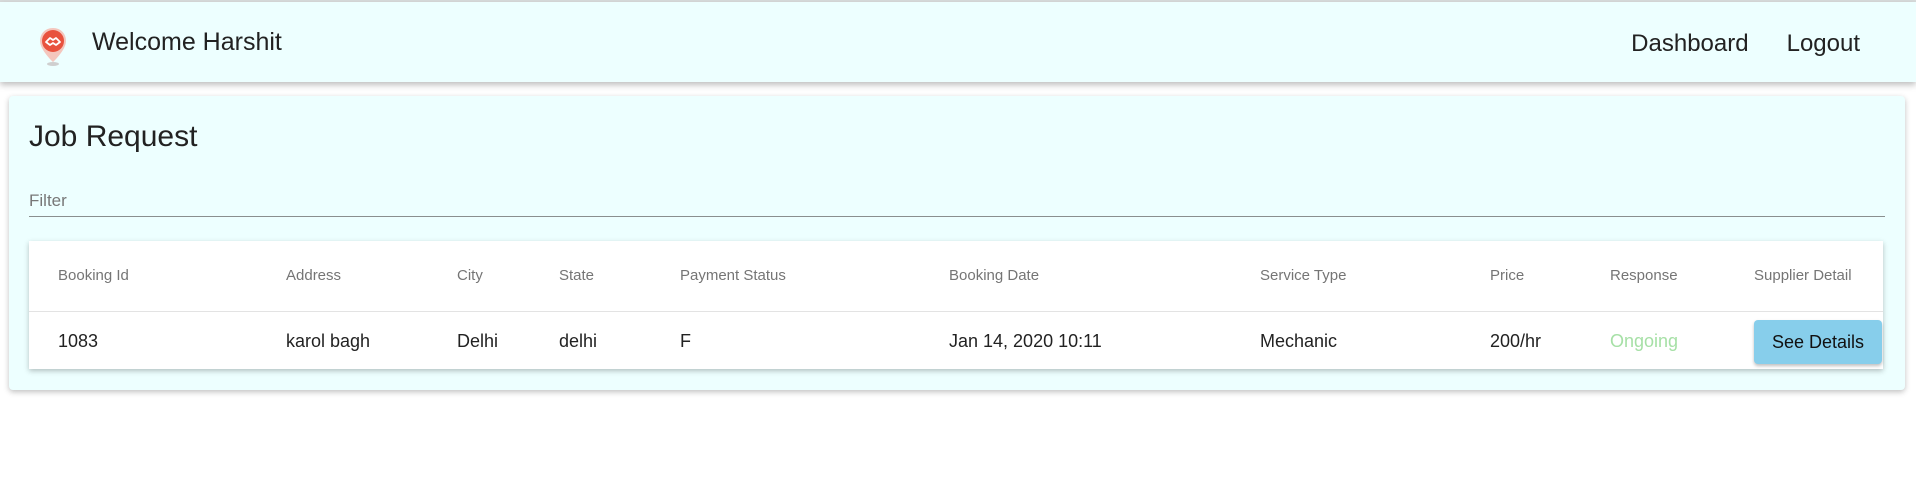 This screenshot has width=1916, height=478. Describe the element at coordinates (578, 341) in the screenshot. I see `cell-state: delhi` at that location.